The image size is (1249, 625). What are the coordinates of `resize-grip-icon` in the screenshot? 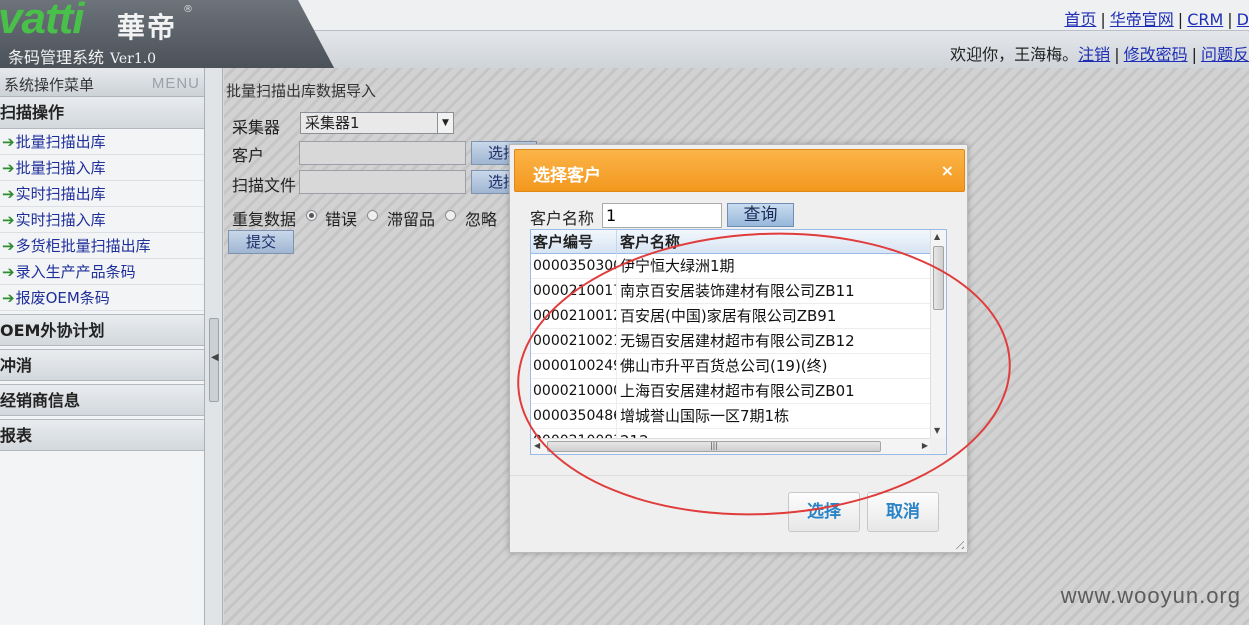 It's located at (958, 543).